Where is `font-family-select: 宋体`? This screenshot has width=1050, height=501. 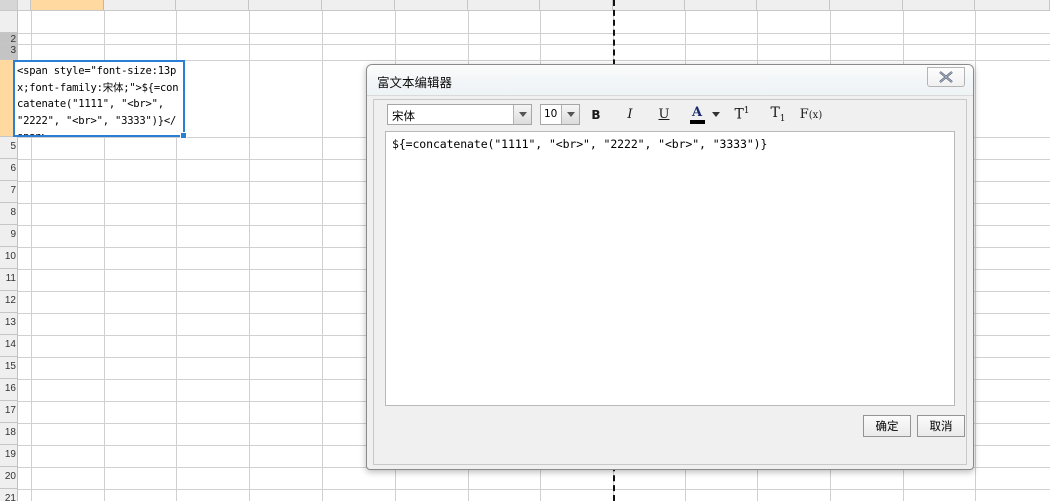
font-family-select: 宋体 is located at coordinates (459, 114).